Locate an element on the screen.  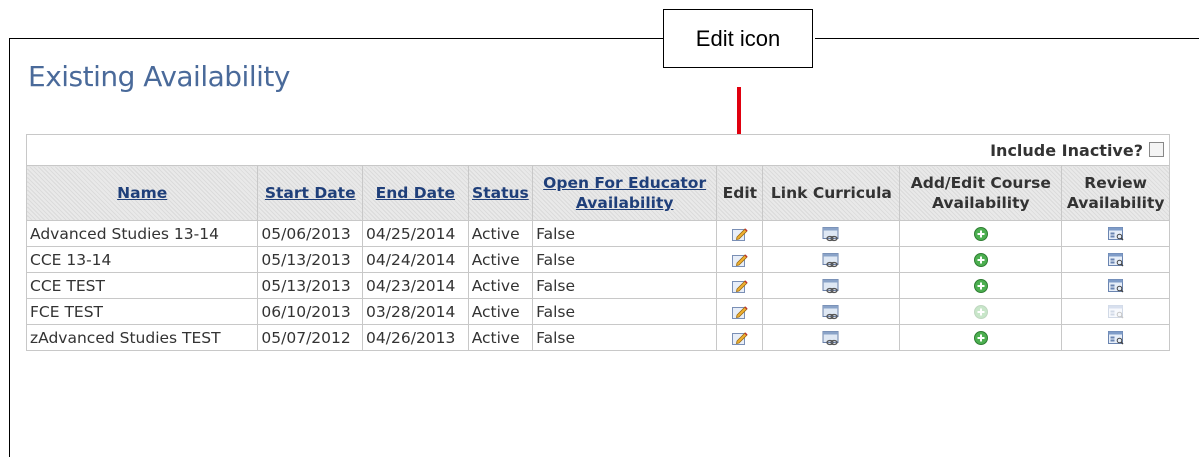
sort-name-link: Name is located at coordinates (142, 193).